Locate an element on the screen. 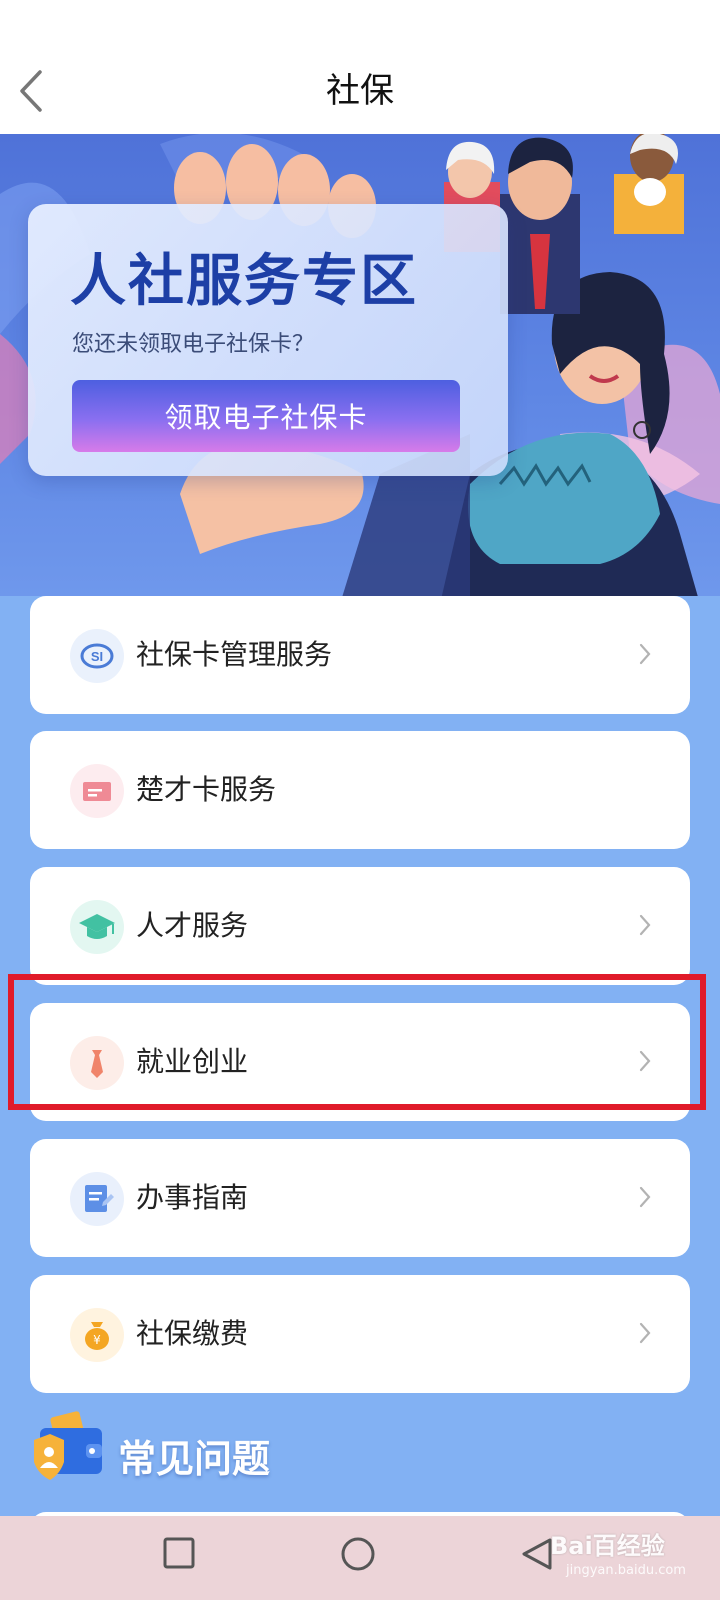  claim-card-button: 领取电子社保卡 is located at coordinates (266, 416).